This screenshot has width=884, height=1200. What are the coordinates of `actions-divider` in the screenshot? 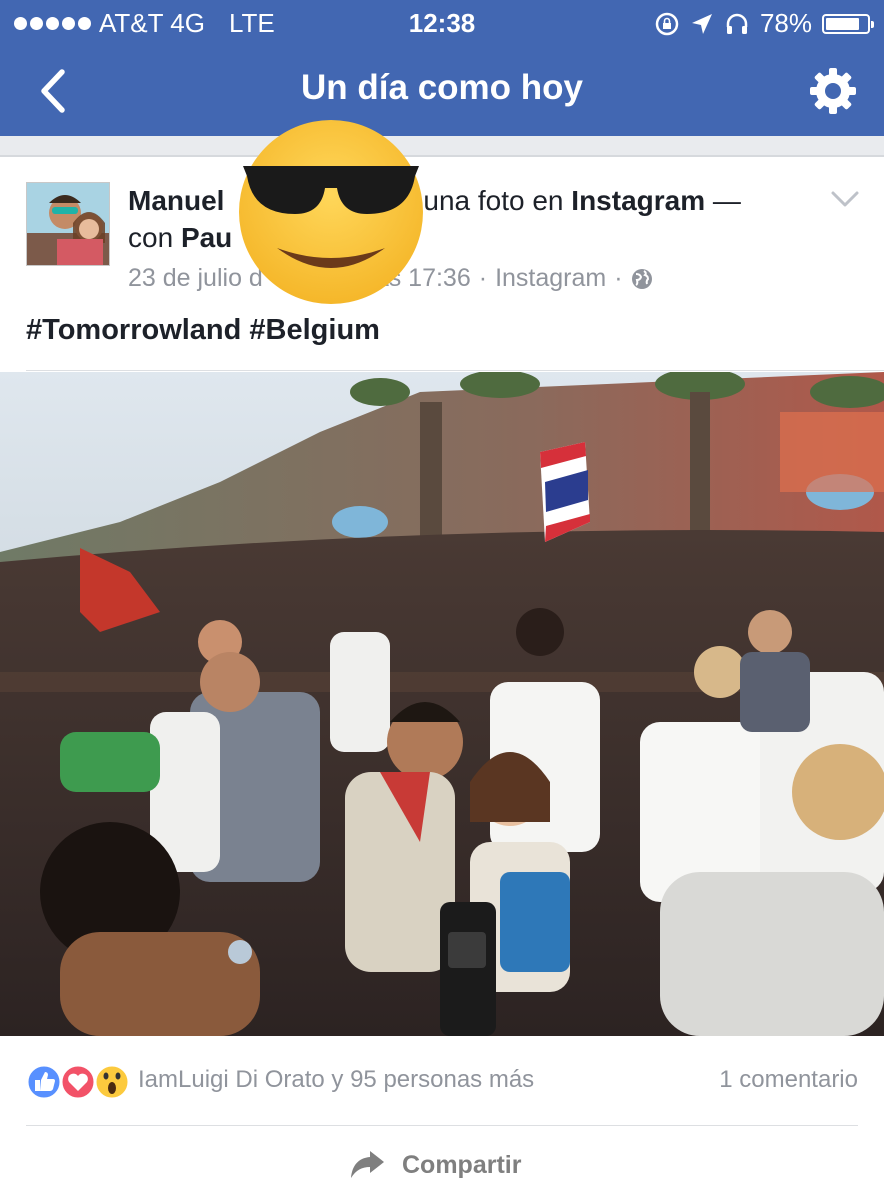 It's located at (442, 1125).